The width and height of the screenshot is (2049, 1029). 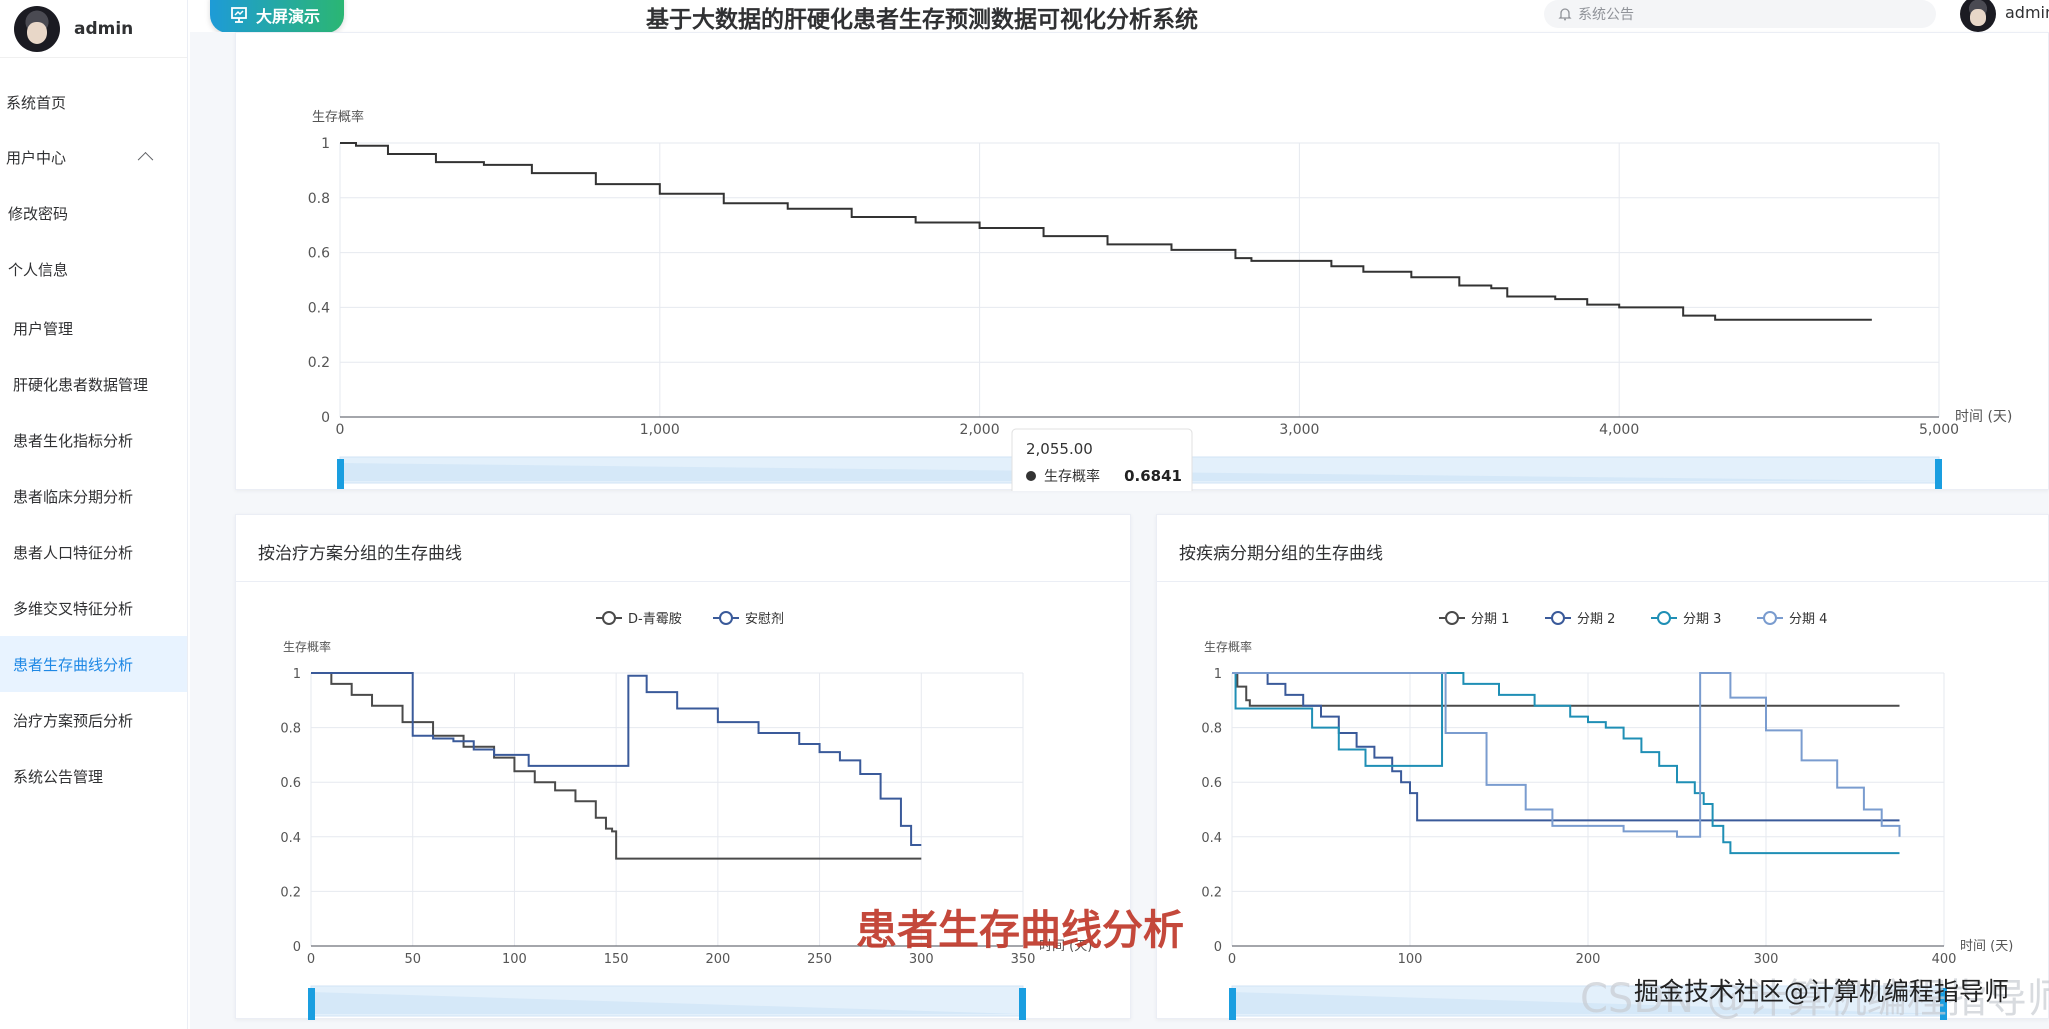 What do you see at coordinates (1153, 476) in the screenshot?
I see `tooltip-value: 0.6841` at bounding box center [1153, 476].